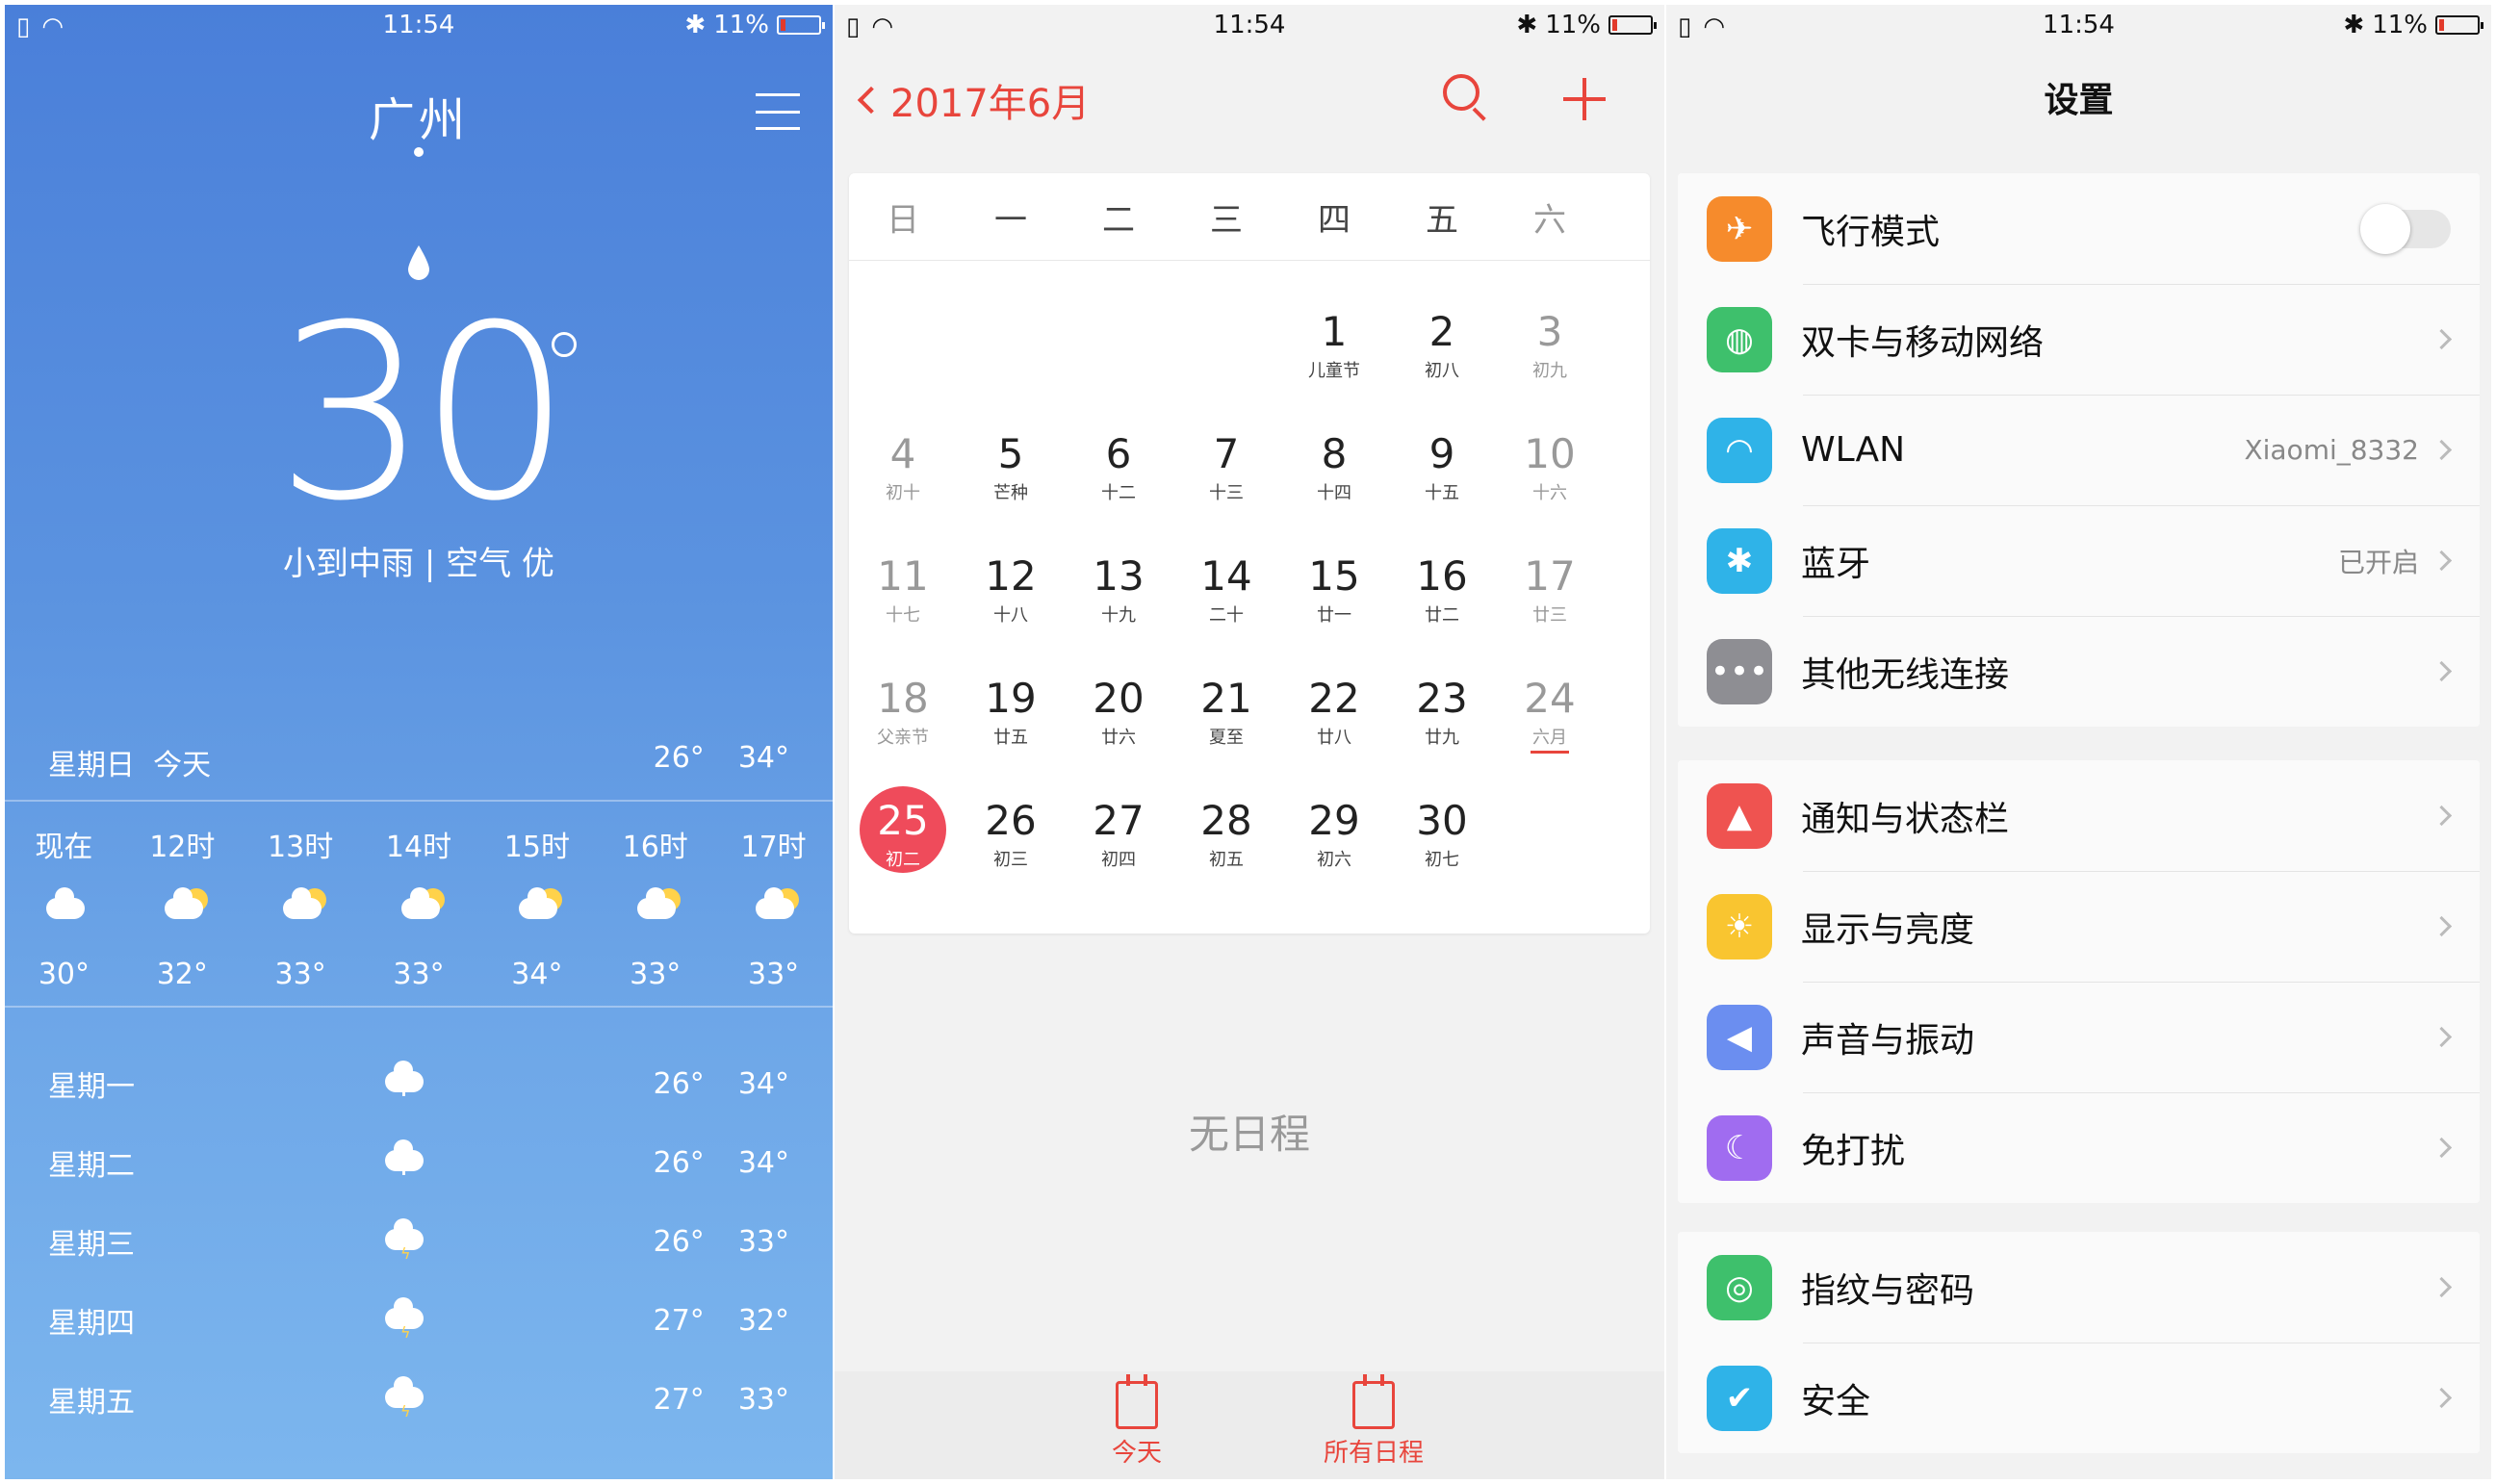 The image size is (2496, 1484). What do you see at coordinates (2079, 672) in the screenshot?
I see `settings-item: ••• 其他无线连接` at bounding box center [2079, 672].